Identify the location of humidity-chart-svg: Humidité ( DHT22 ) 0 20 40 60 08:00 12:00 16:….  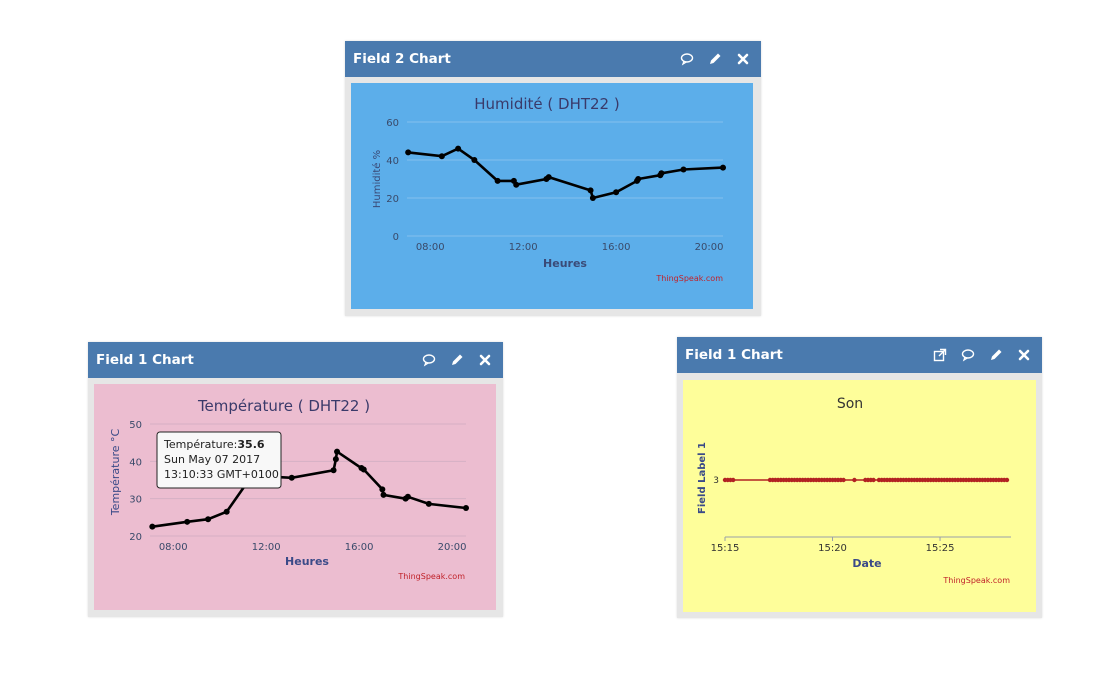
(548, 189).